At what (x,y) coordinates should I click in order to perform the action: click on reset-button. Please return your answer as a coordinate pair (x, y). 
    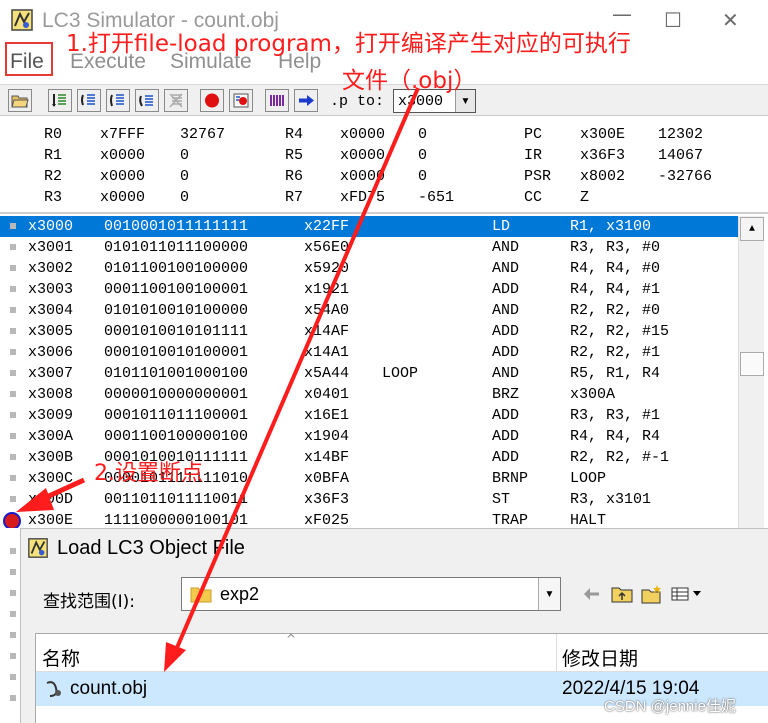
    Looking at the image, I should click on (241, 100).